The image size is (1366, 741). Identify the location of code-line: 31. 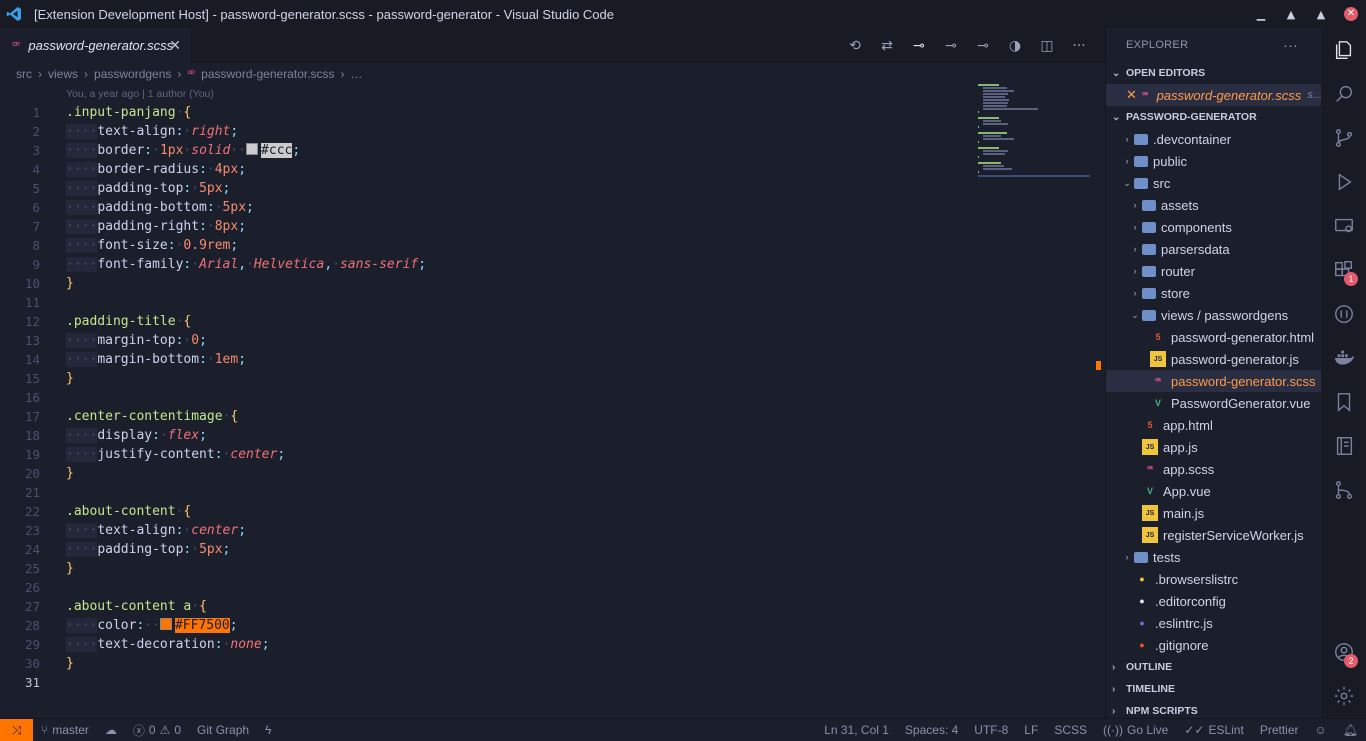
(485, 682).